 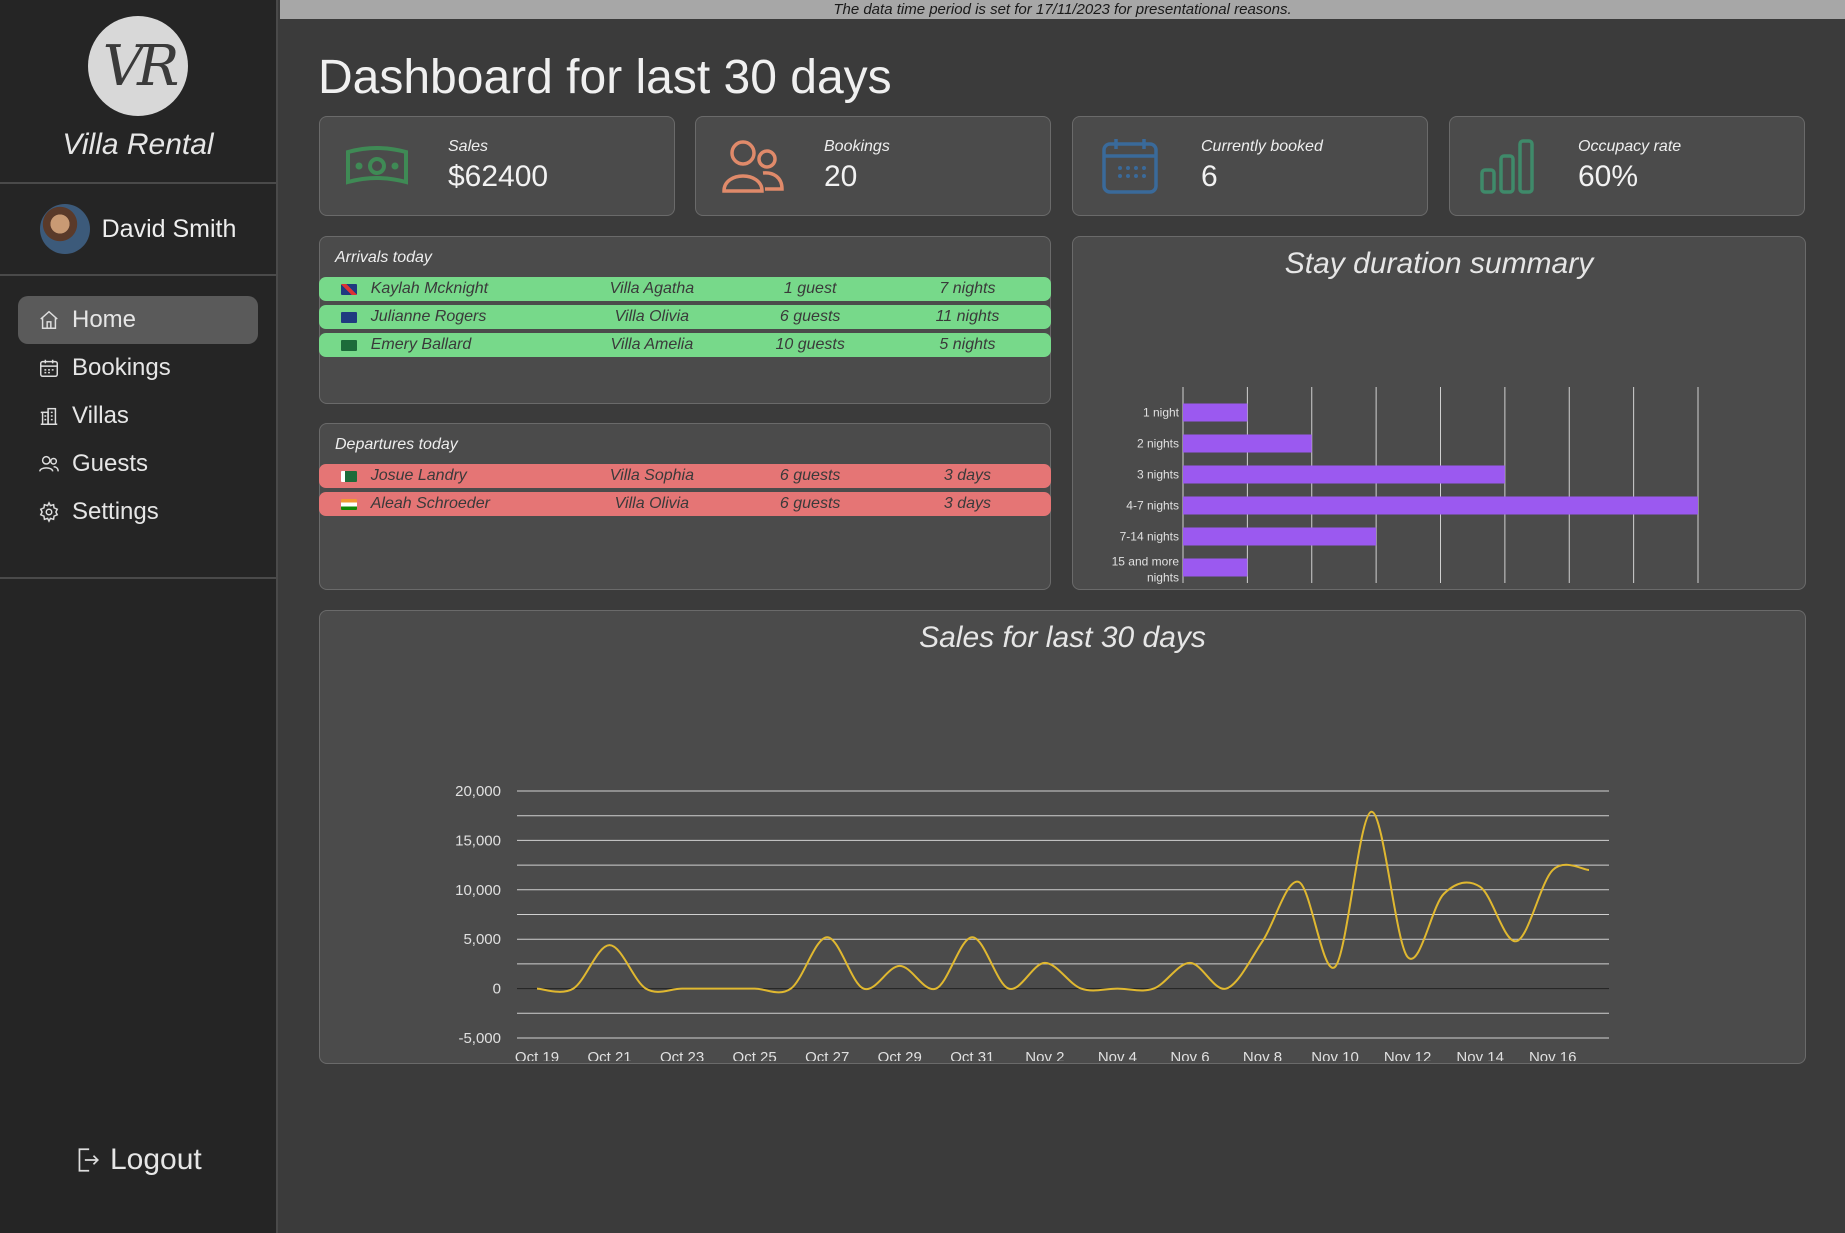 I want to click on stat-card-sales: Sales $62400, so click(x=497, y=166).